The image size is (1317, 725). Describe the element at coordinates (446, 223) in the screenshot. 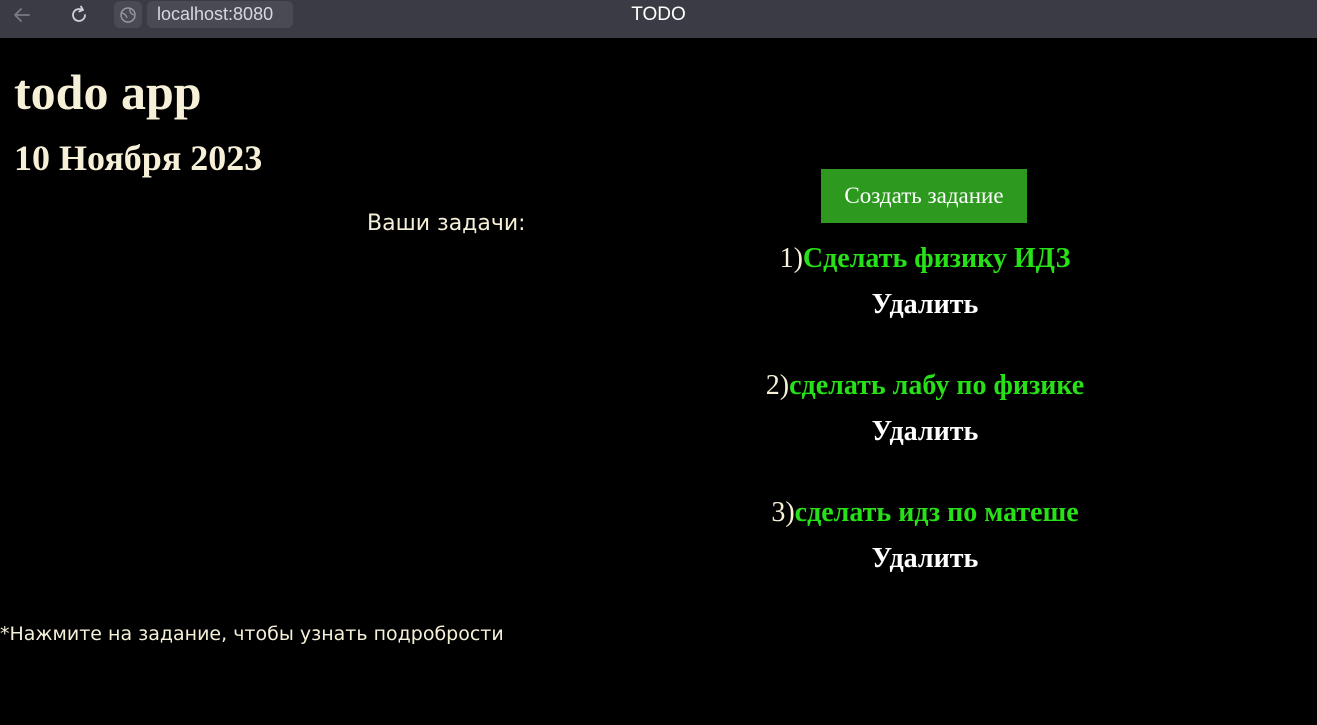

I see `tasks-label: Ваши задачи:` at that location.